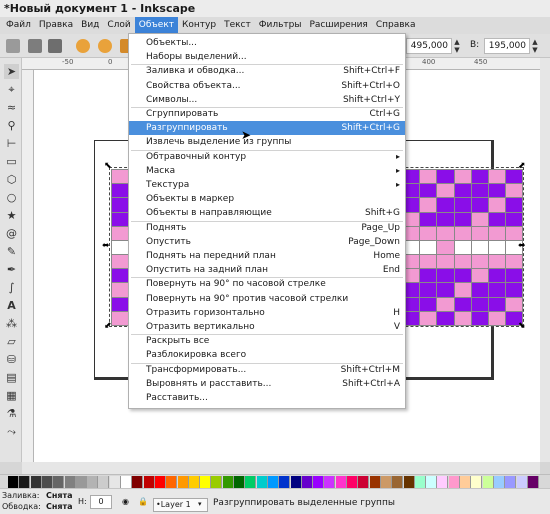 Image resolution: width=550 pixels, height=514 pixels. Describe the element at coordinates (11, 323) in the screenshot. I see `spray-tool-icon: ⁂` at that location.